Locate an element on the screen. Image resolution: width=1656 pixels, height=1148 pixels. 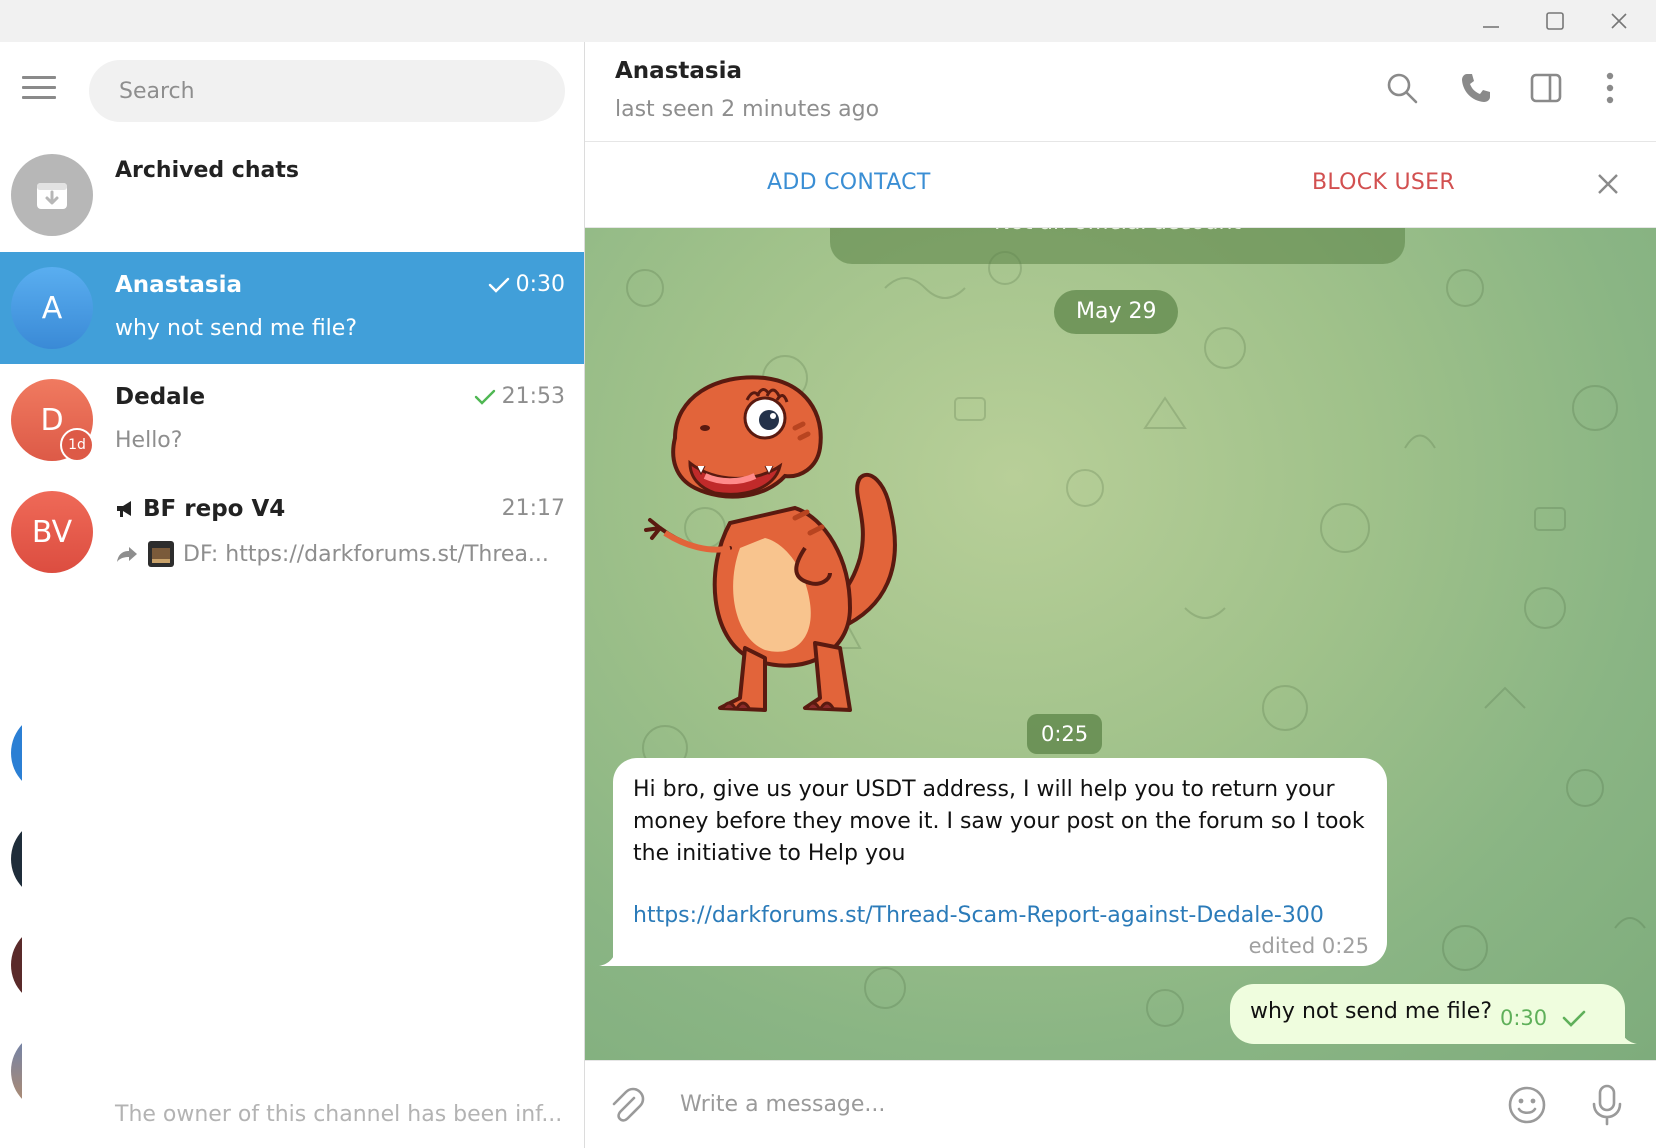
chat-row-anastasia: A Anastasia 0:30 why not send me file? is located at coordinates (292, 308).